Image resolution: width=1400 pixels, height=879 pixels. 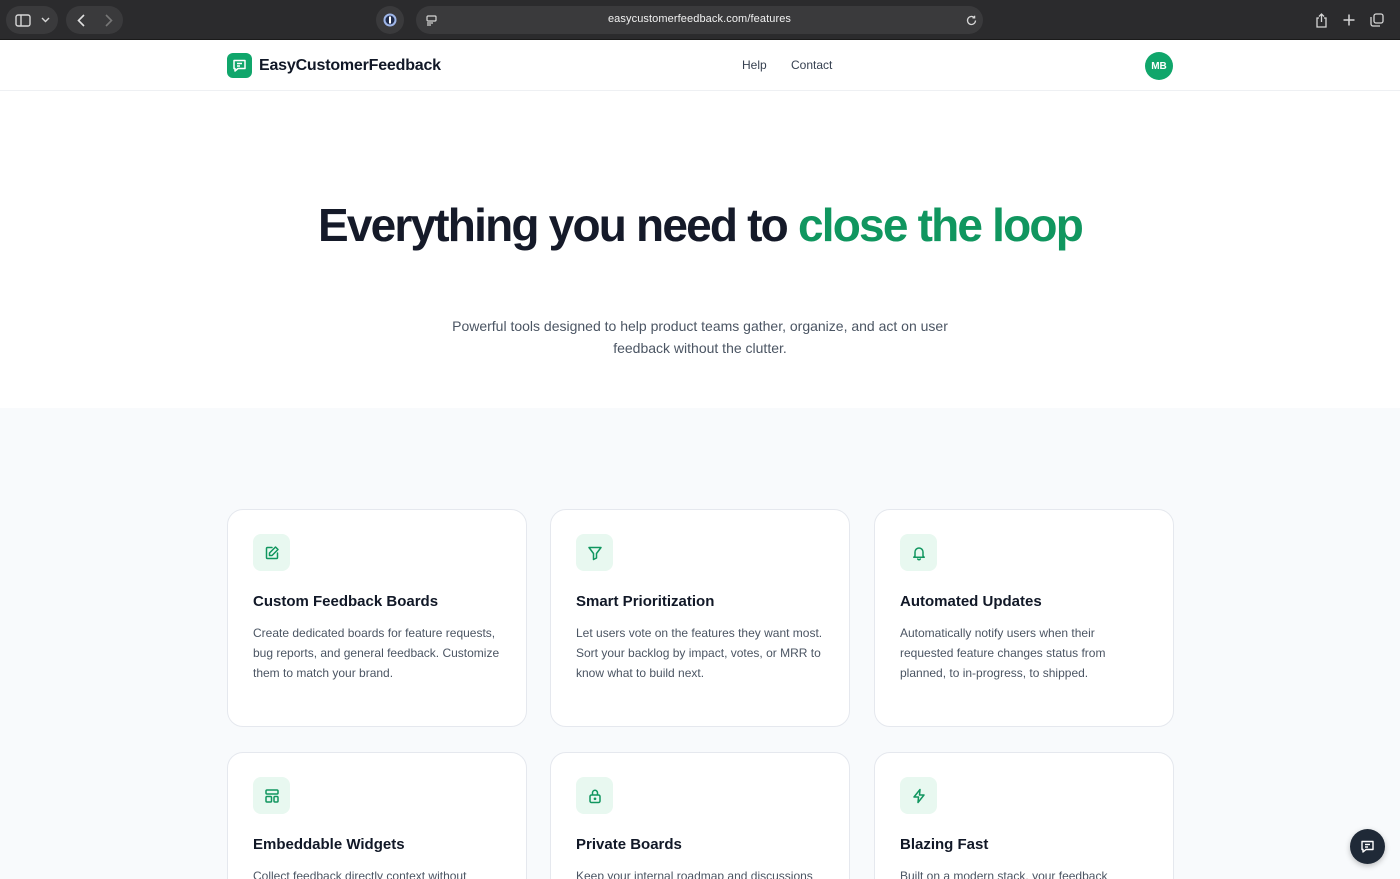 What do you see at coordinates (45, 20) in the screenshot?
I see `chevron-down-icon` at bounding box center [45, 20].